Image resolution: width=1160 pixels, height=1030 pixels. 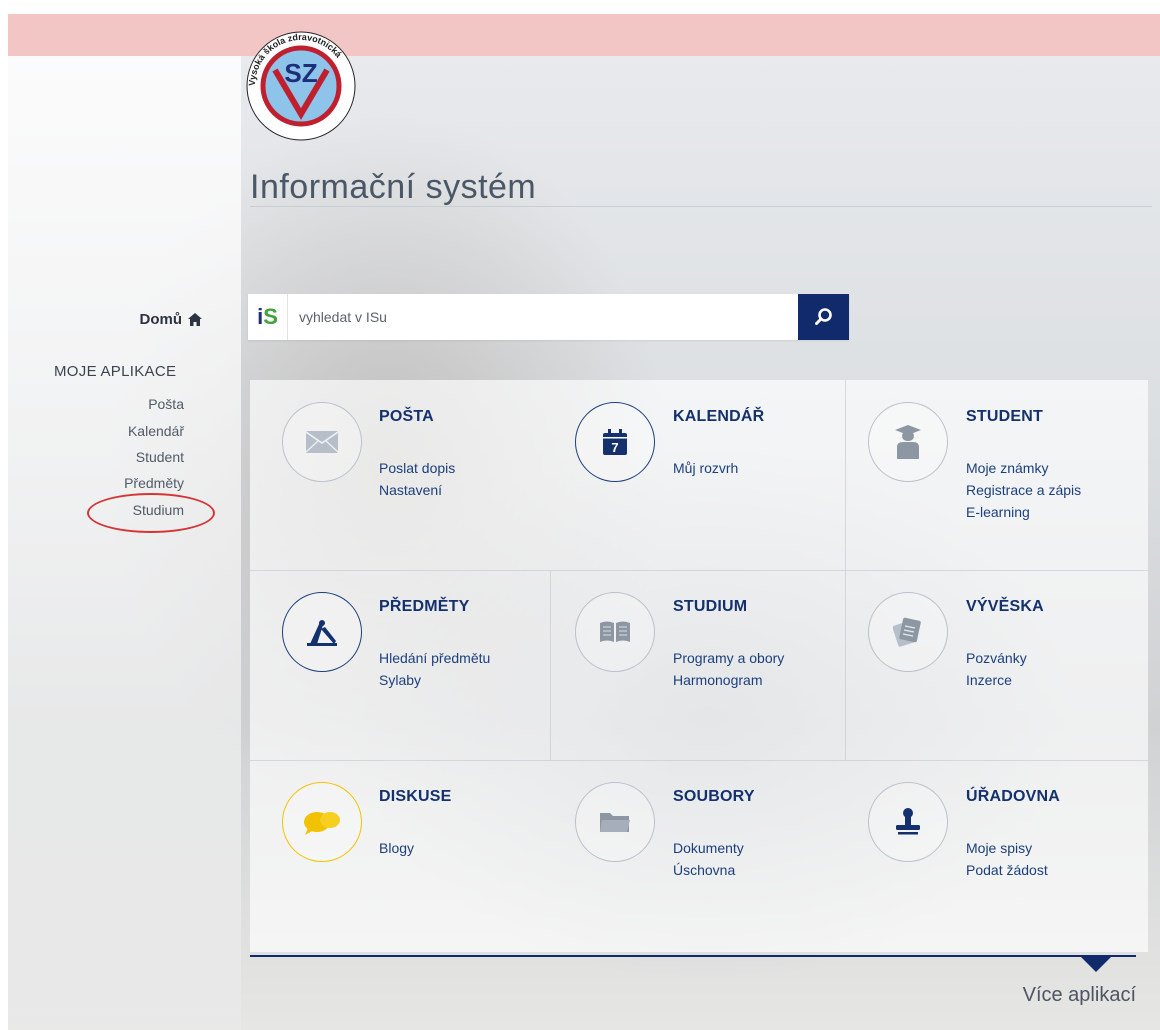 What do you see at coordinates (1004, 417) in the screenshot?
I see `app-title: STUDENT` at bounding box center [1004, 417].